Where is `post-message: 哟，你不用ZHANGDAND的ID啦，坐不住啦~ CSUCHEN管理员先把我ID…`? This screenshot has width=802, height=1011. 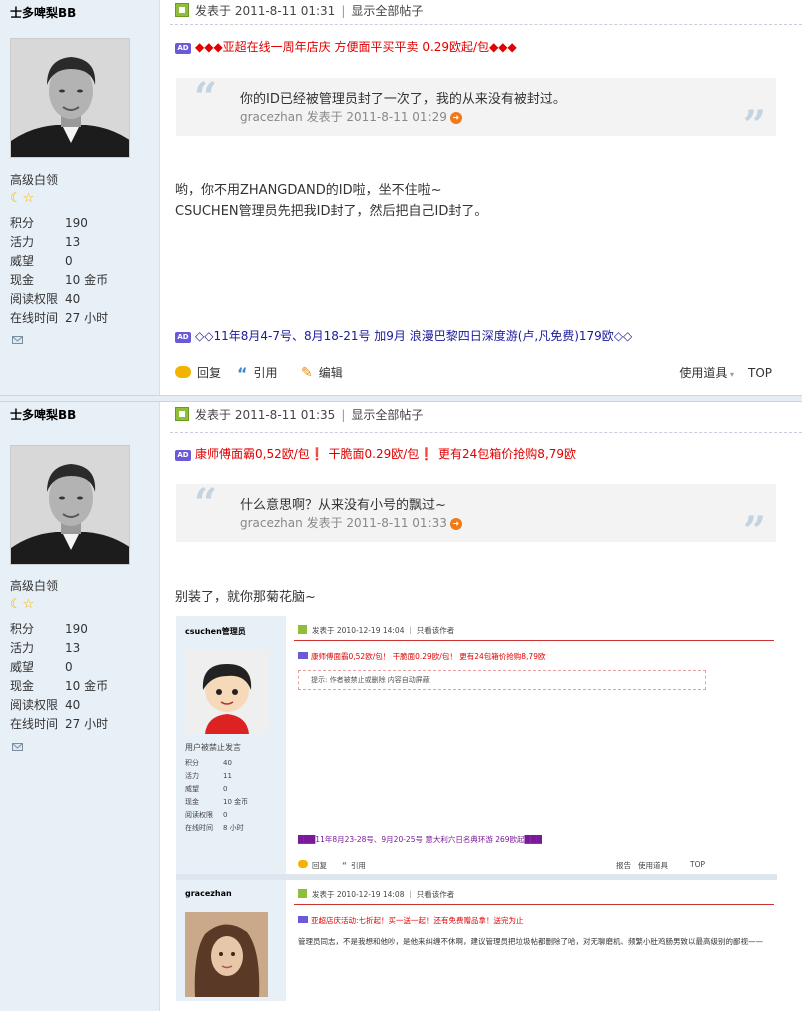 post-message: 哟，你不用ZHANGDAND的ID啦，坐不住啦~ CSUCHEN管理员先把我ID… is located at coordinates (331, 201).